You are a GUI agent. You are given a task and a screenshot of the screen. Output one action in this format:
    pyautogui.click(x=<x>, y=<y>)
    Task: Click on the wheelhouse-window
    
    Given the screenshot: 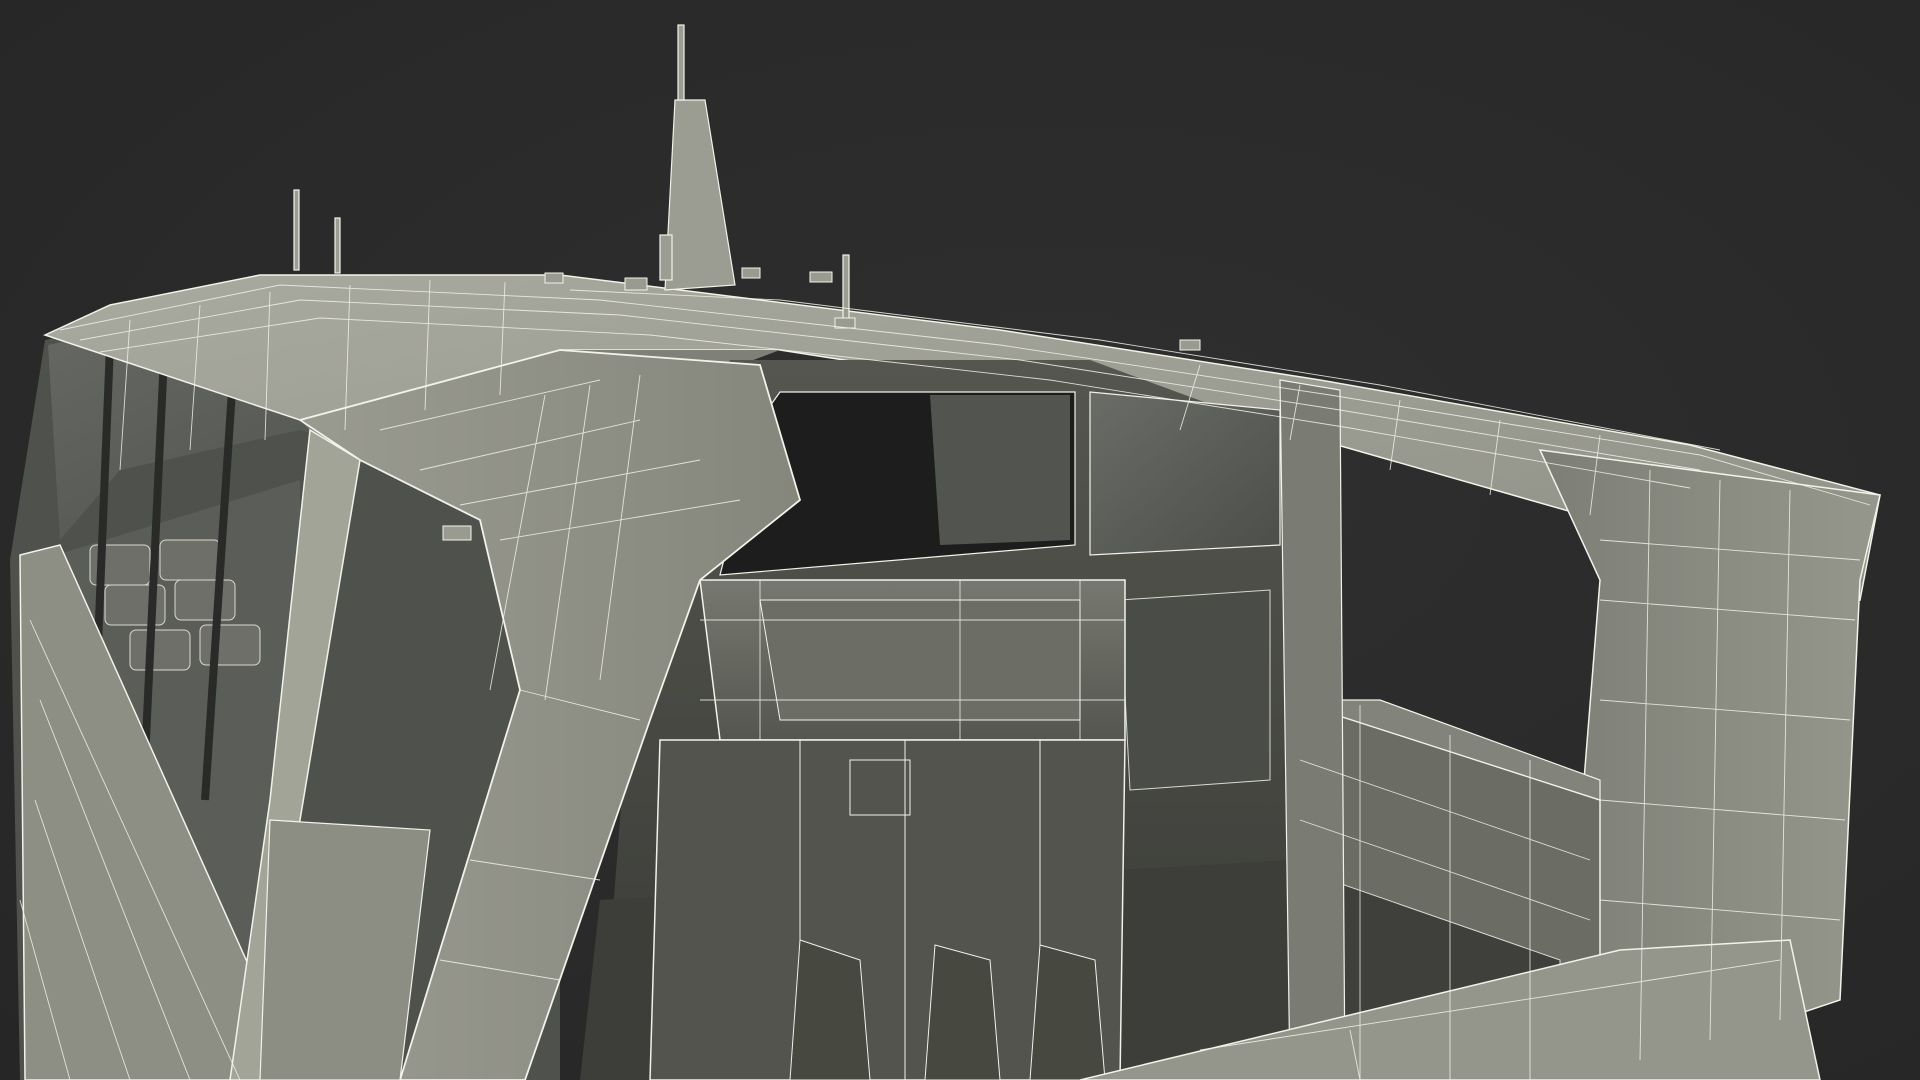 What is the action you would take?
    pyautogui.click(x=1185, y=473)
    